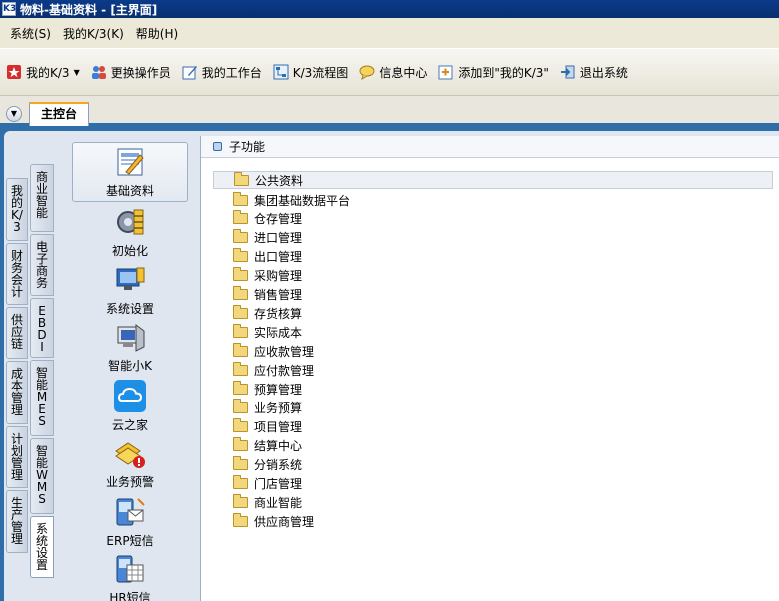 The width and height of the screenshot is (779, 601). I want to click on folder-sales-management: 销售管理, so click(267, 294).